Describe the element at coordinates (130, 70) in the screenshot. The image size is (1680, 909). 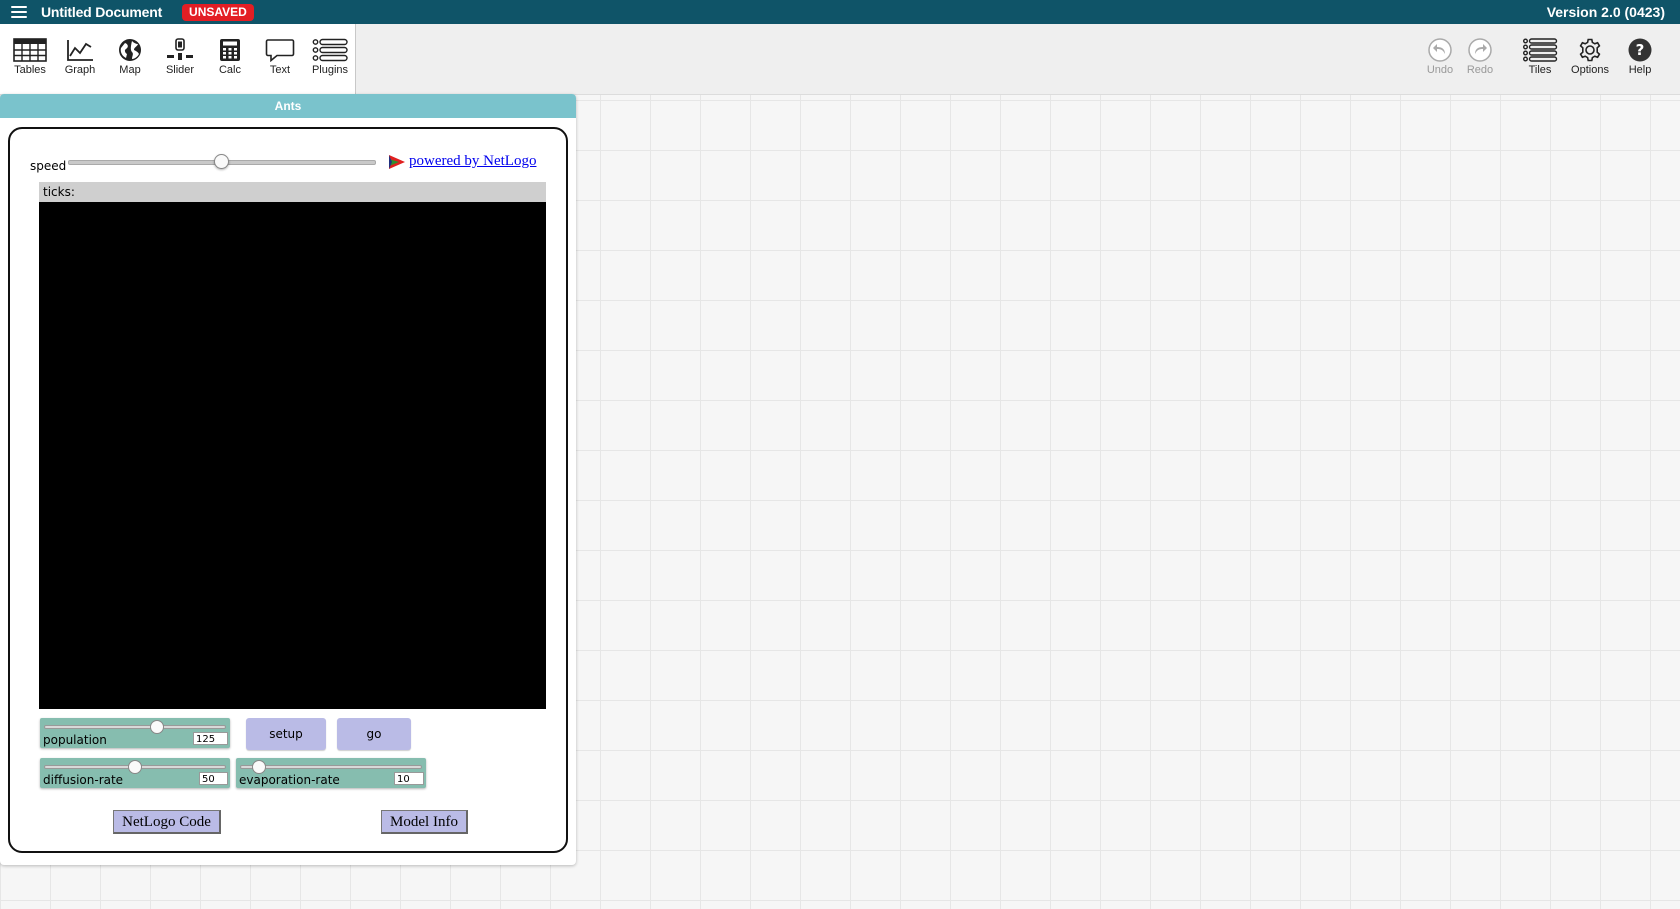
I see `map-tool-label: Map` at that location.